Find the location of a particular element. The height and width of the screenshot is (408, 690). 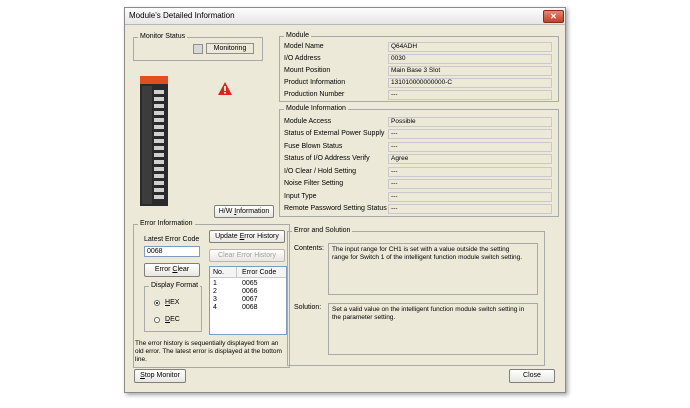

module-access-value: Possible is located at coordinates (470, 122).